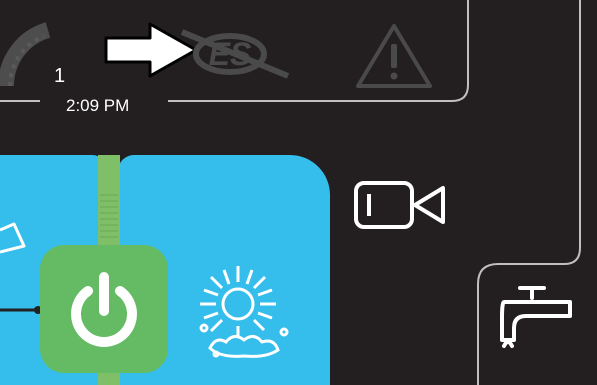 This screenshot has height=385, width=597. What do you see at coordinates (246, 312) in the screenshot?
I see `sun-wash-icon` at bounding box center [246, 312].